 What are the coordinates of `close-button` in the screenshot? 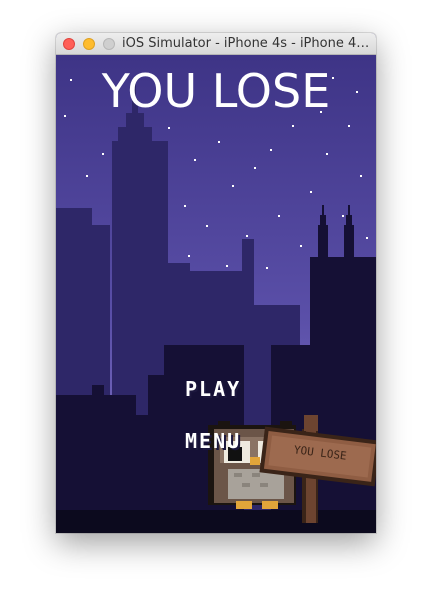 It's located at (69, 44).